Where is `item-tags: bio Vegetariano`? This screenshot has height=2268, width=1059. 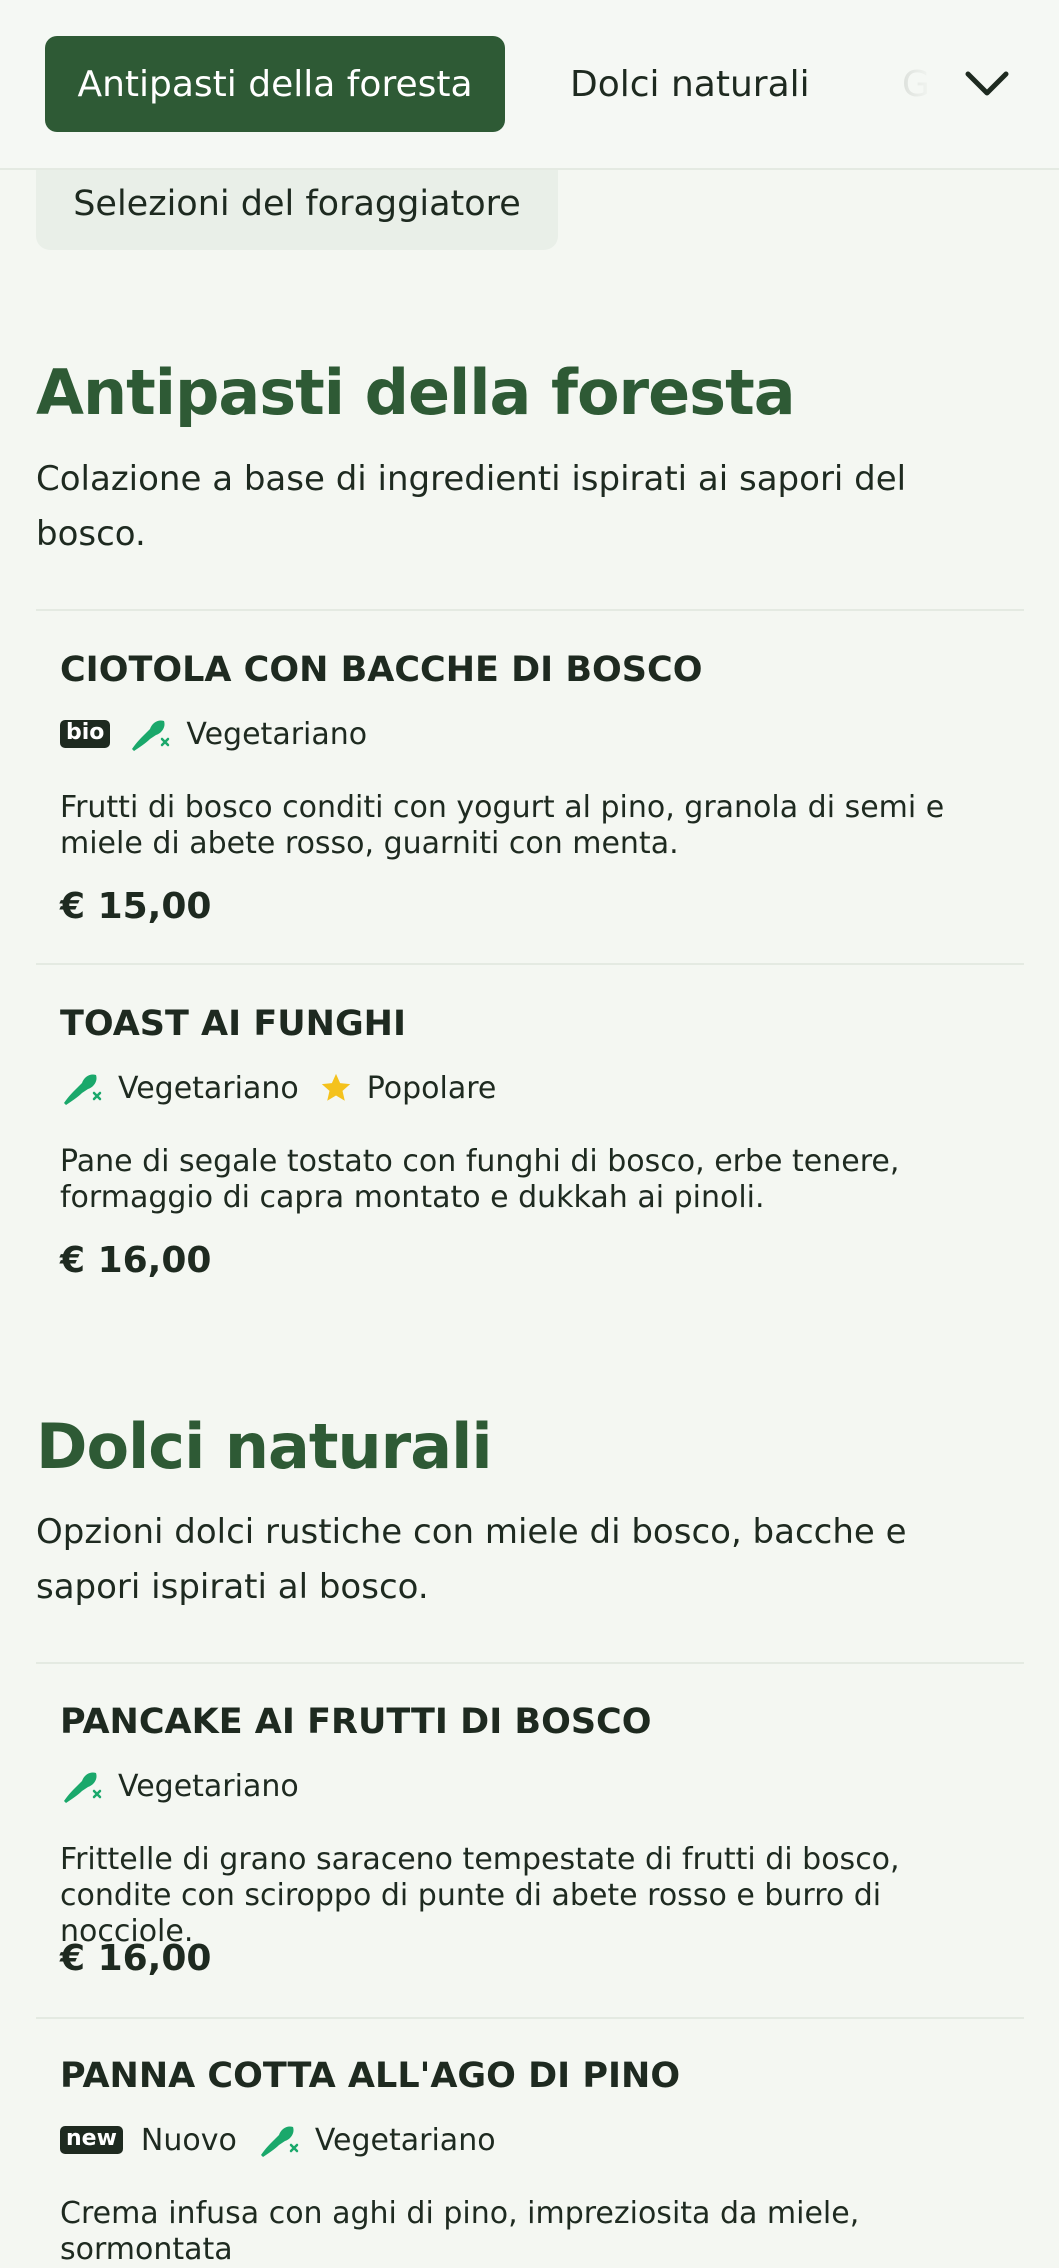 item-tags: bio Vegetariano is located at coordinates (223, 734).